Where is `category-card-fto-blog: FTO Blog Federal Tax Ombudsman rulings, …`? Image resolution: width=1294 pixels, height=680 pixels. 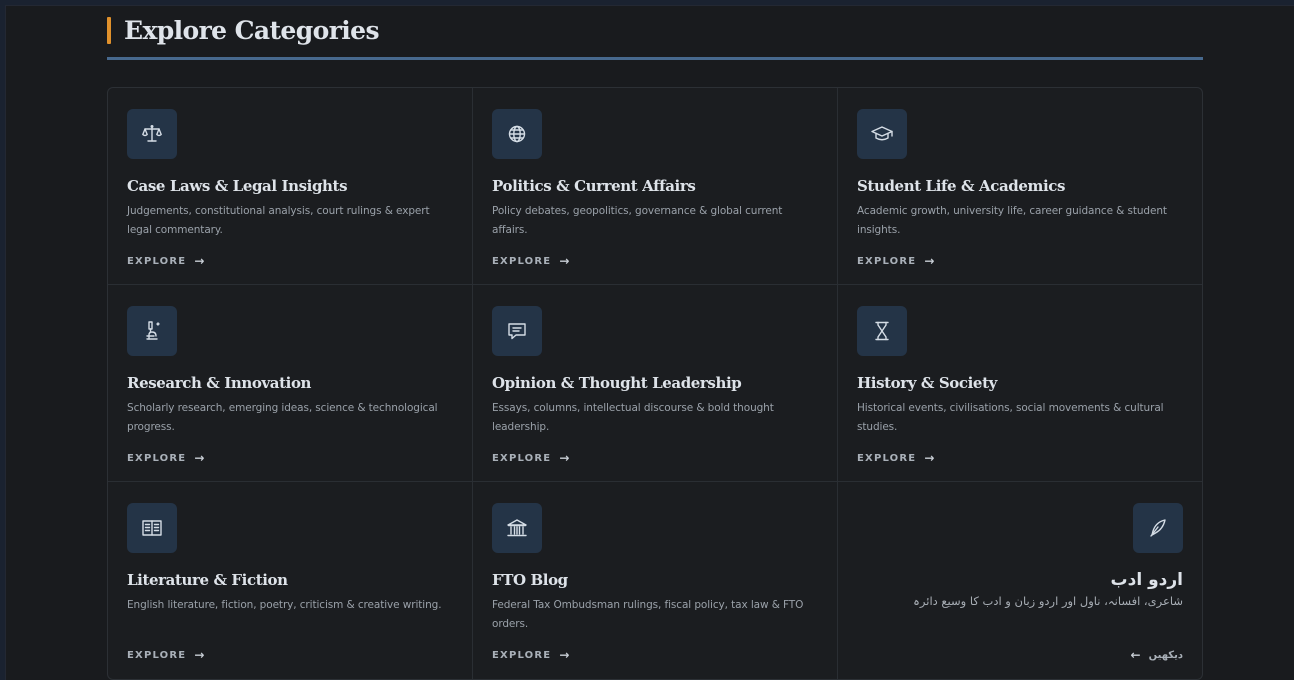
category-card-fto-blog: FTO Blog Federal Tax Ombudsman rulings, … is located at coordinates (655, 580).